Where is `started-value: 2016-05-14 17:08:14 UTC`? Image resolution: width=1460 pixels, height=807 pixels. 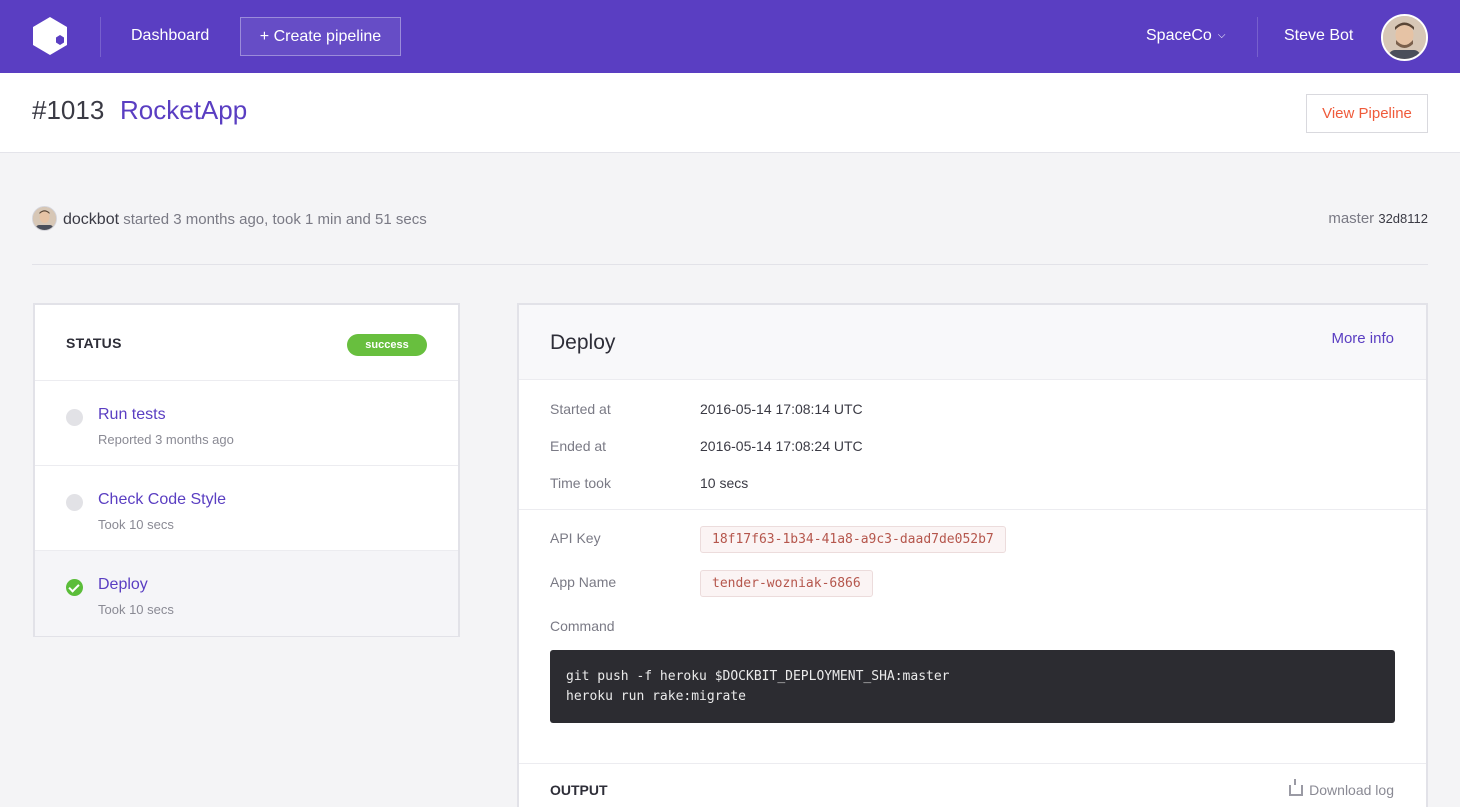 started-value: 2016-05-14 17:08:14 UTC is located at coordinates (781, 409).